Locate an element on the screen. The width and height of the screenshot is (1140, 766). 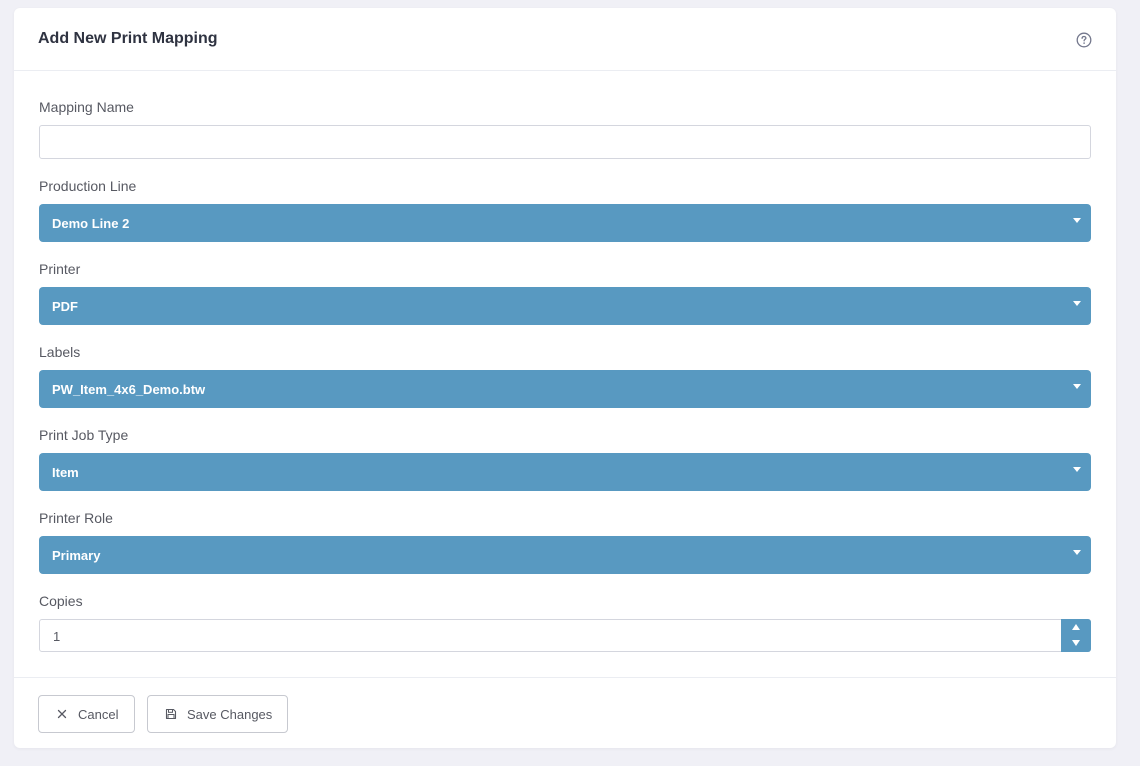
labels-value: PW_Item_4x6_Demo.btw is located at coordinates (129, 389).